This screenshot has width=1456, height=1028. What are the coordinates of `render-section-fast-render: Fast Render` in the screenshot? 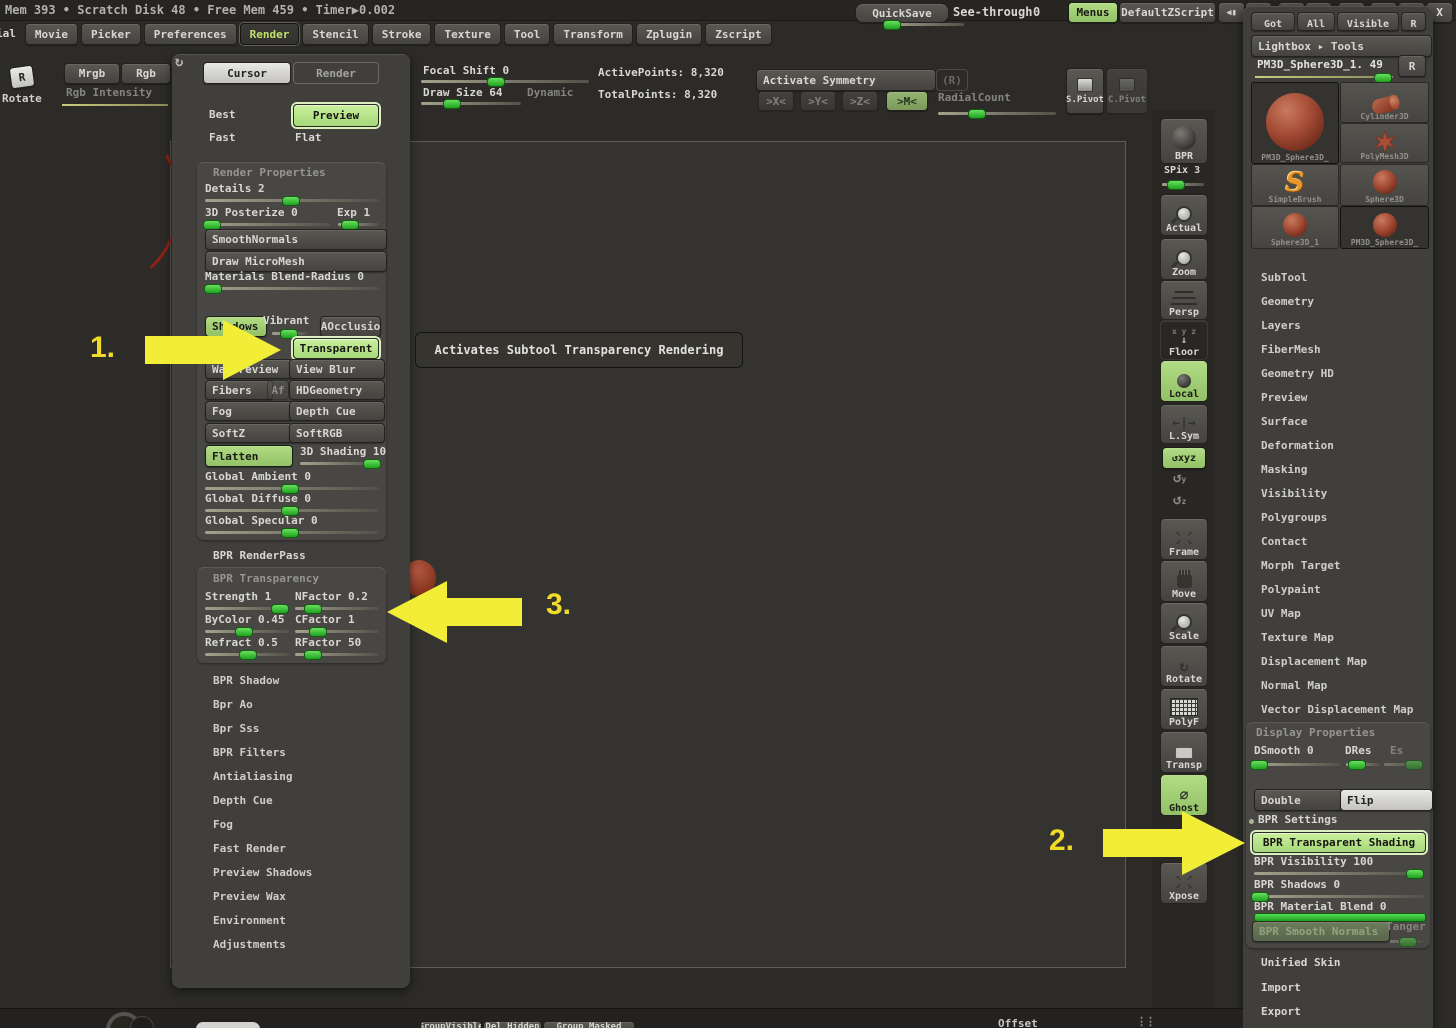 It's located at (262, 851).